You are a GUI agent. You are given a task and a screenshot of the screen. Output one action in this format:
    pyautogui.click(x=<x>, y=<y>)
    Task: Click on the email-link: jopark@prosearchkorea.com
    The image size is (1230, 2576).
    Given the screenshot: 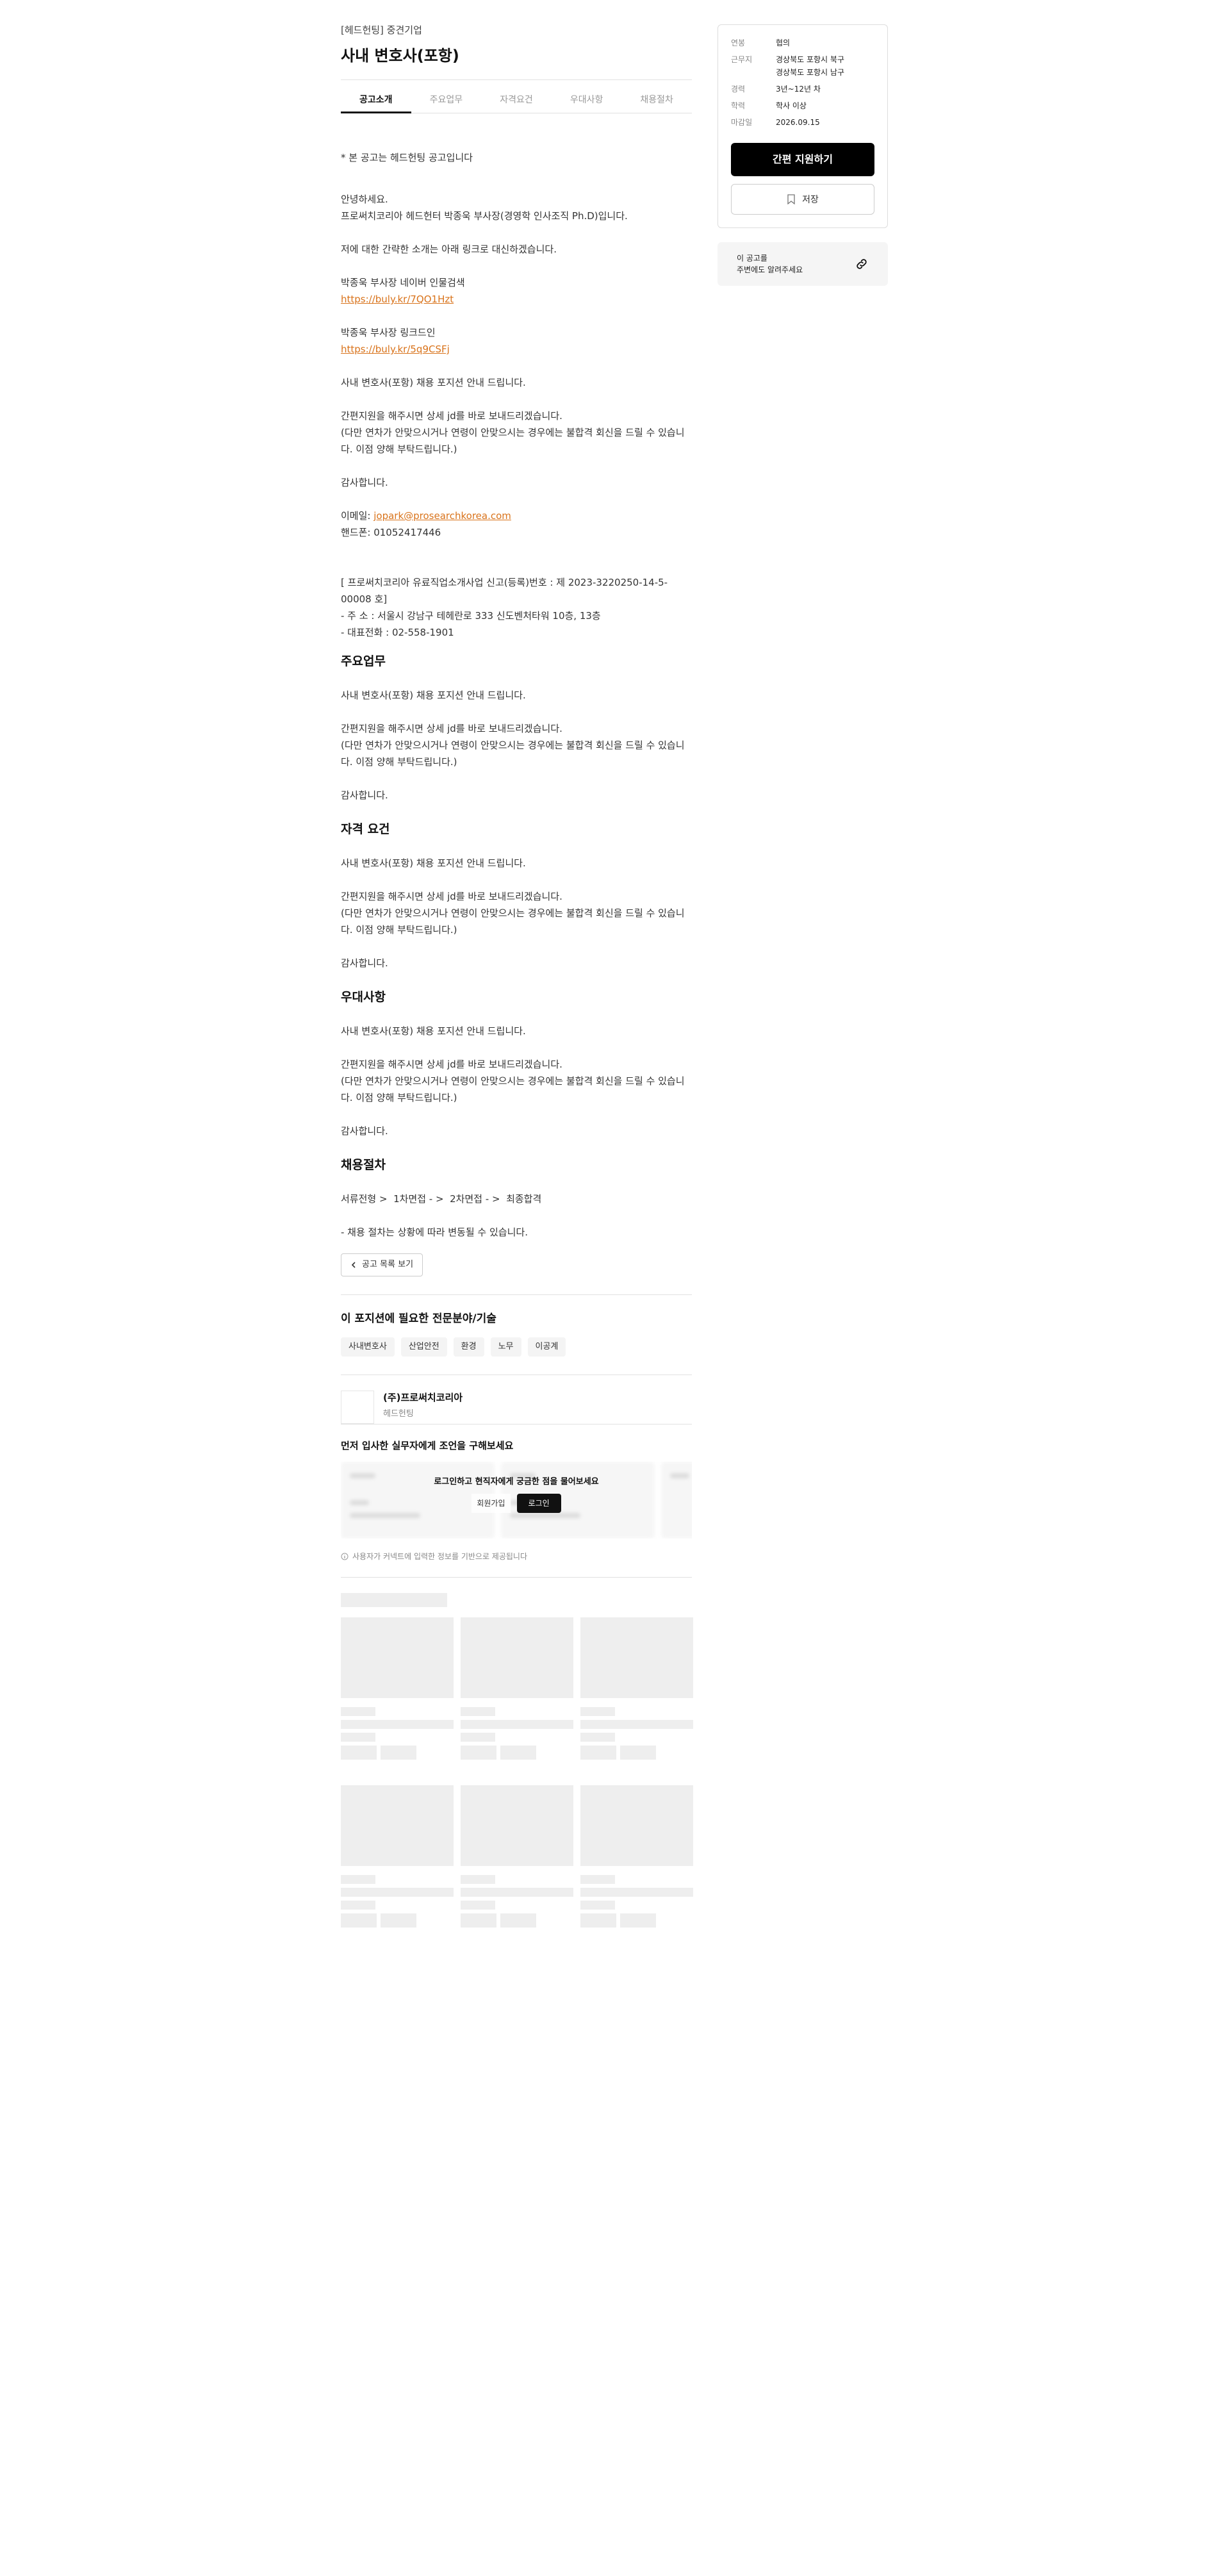 What is the action you would take?
    pyautogui.click(x=442, y=516)
    